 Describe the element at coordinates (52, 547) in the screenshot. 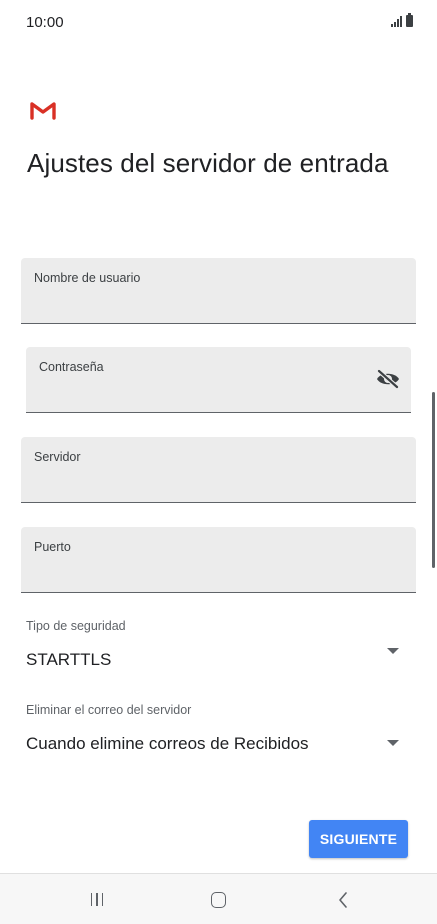

I see `port-label: Puerto` at that location.